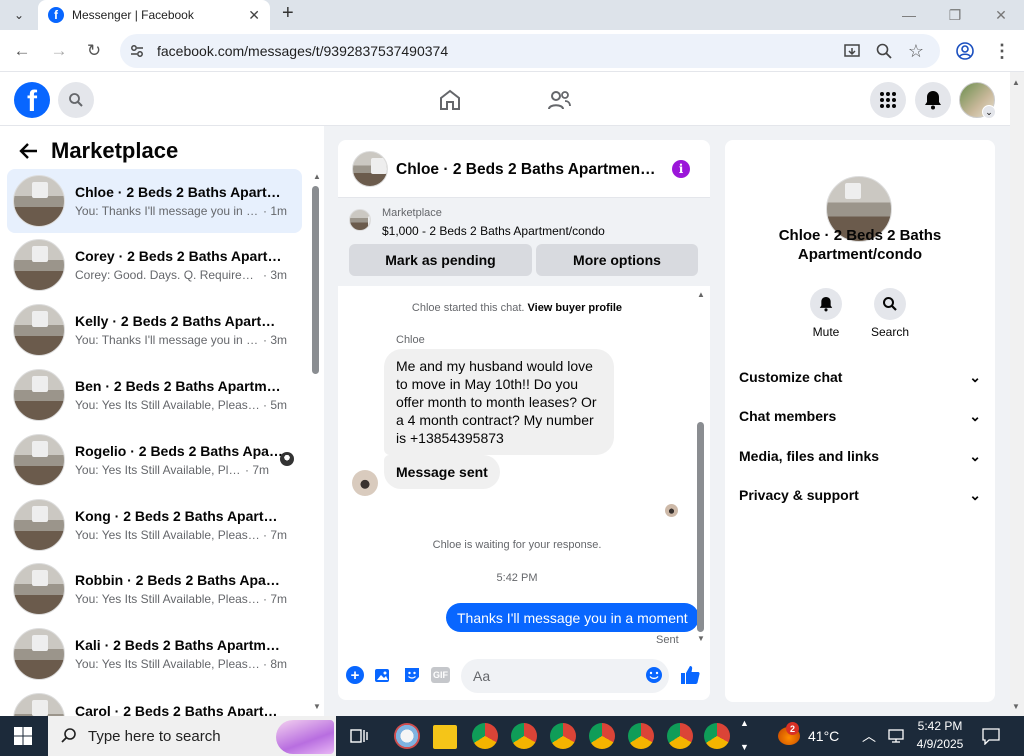 The height and width of the screenshot is (756, 1024). What do you see at coordinates (370, 169) in the screenshot?
I see `chat-listing-thumbnail` at bounding box center [370, 169].